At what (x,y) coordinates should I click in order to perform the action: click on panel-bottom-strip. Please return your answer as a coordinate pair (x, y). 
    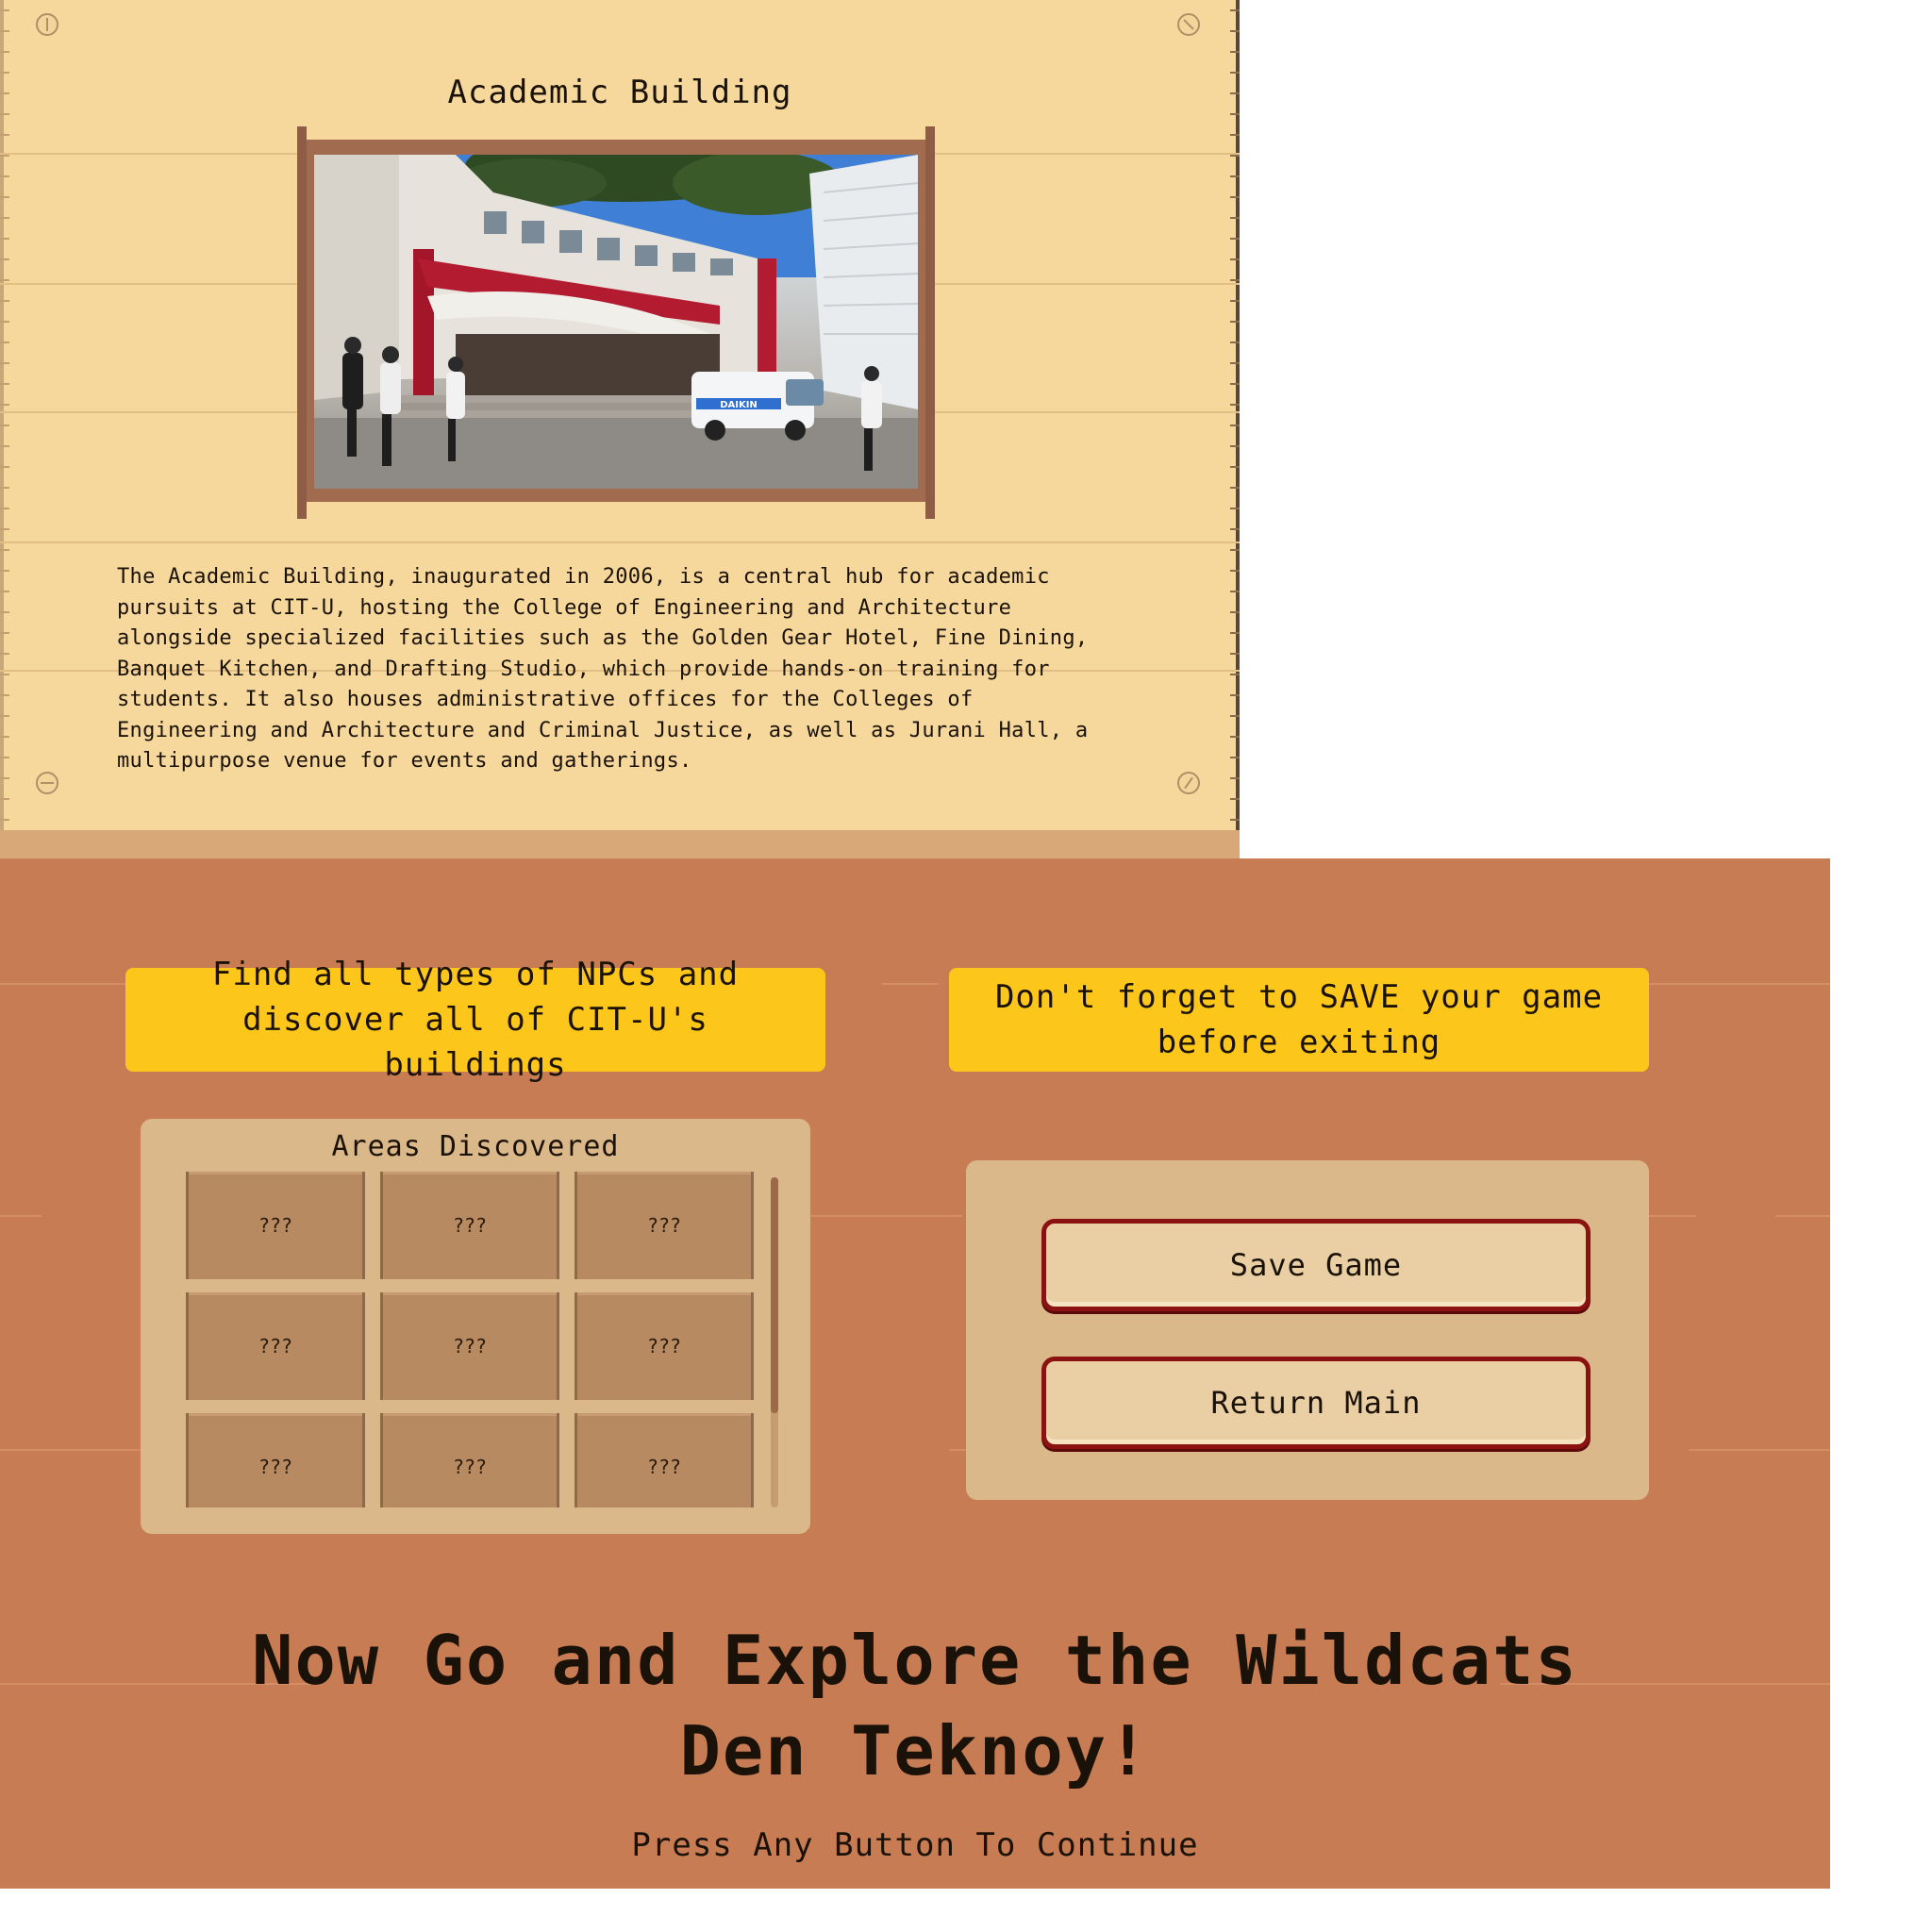
    Looking at the image, I should click on (620, 844).